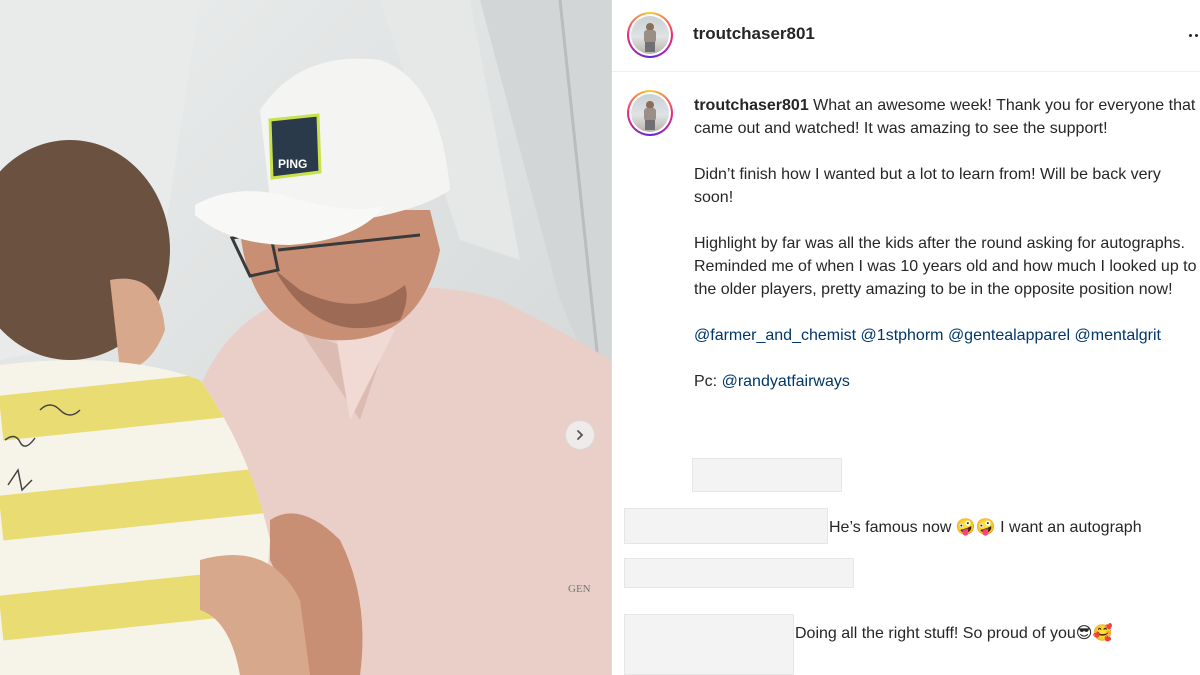 The height and width of the screenshot is (675, 1200). What do you see at coordinates (650, 35) in the screenshot?
I see `header-avatar` at bounding box center [650, 35].